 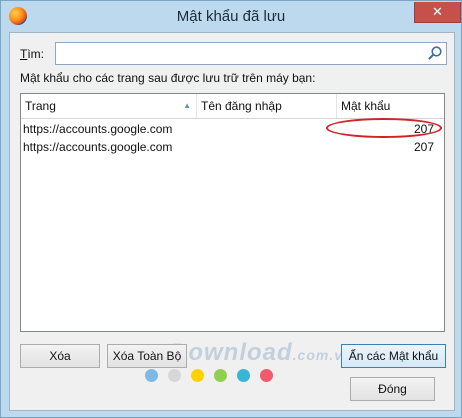 I want to click on search-label: Tìm:, so click(x=32, y=54).